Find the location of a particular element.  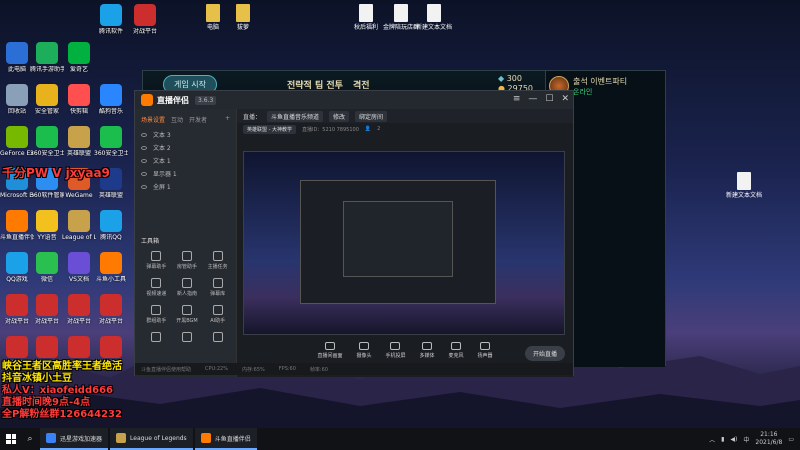

toolbar-button: 手机投屏 is located at coordinates (395, 350).